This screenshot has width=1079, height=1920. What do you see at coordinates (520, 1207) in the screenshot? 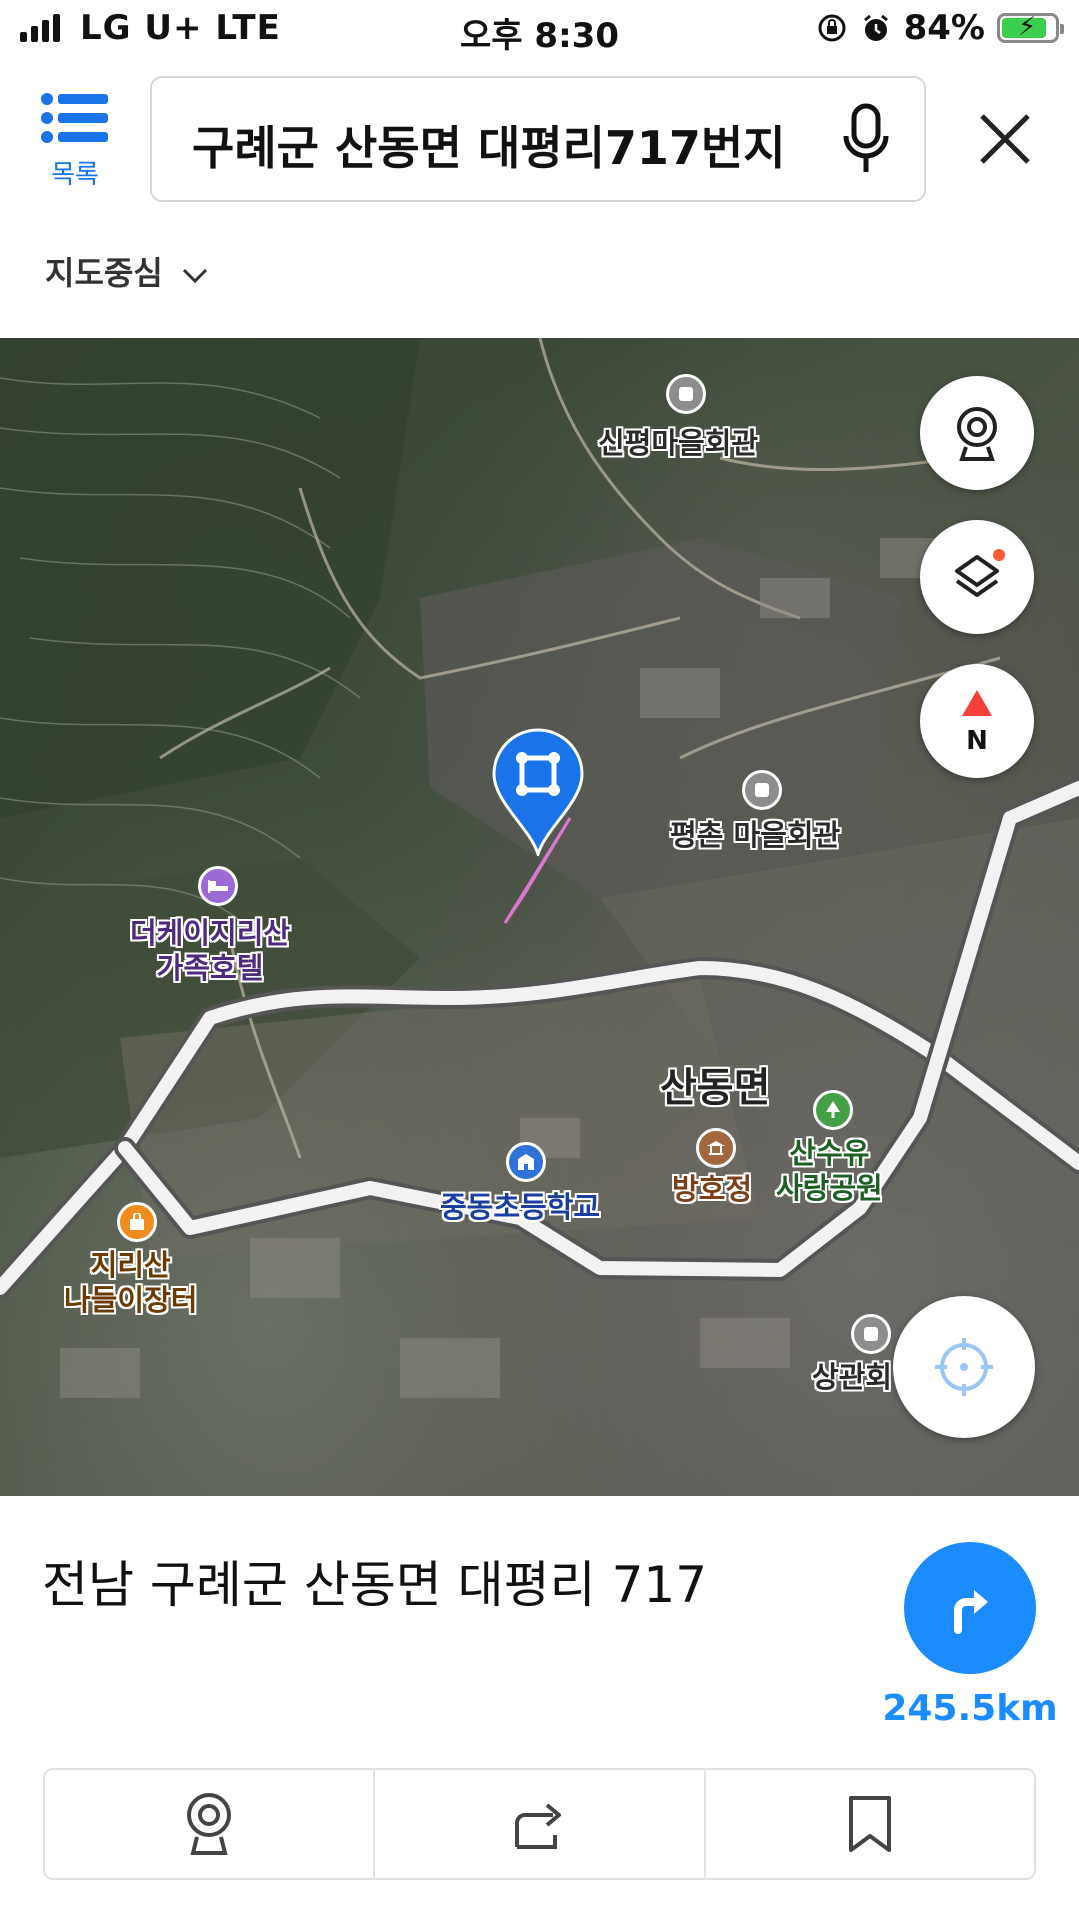
I see `poi-label-school: 중동초등학교` at bounding box center [520, 1207].